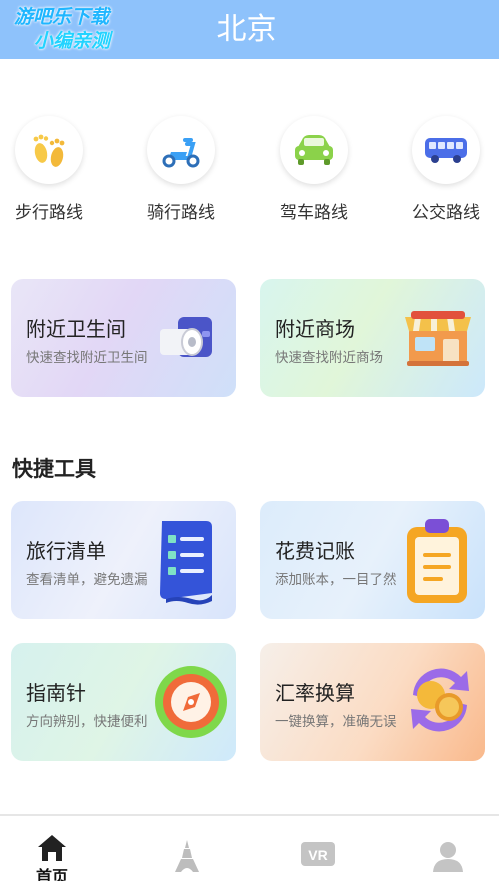 Image resolution: width=499 pixels, height=881 pixels. Describe the element at coordinates (56, 694) in the screenshot. I see `compass-title: 指南针` at that location.